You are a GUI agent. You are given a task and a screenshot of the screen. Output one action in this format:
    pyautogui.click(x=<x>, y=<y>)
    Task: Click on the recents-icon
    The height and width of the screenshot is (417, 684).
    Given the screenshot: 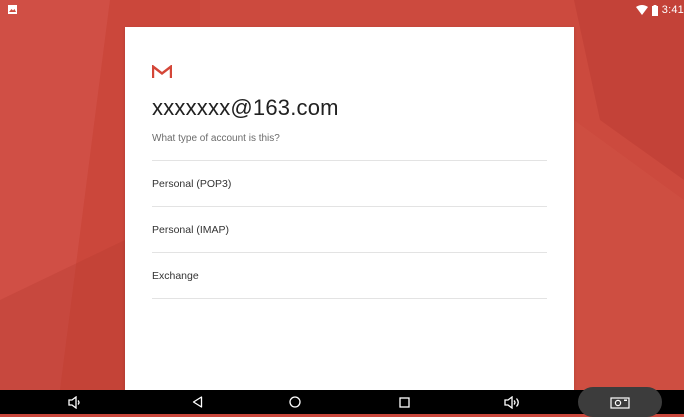 What is the action you would take?
    pyautogui.click(x=404, y=402)
    